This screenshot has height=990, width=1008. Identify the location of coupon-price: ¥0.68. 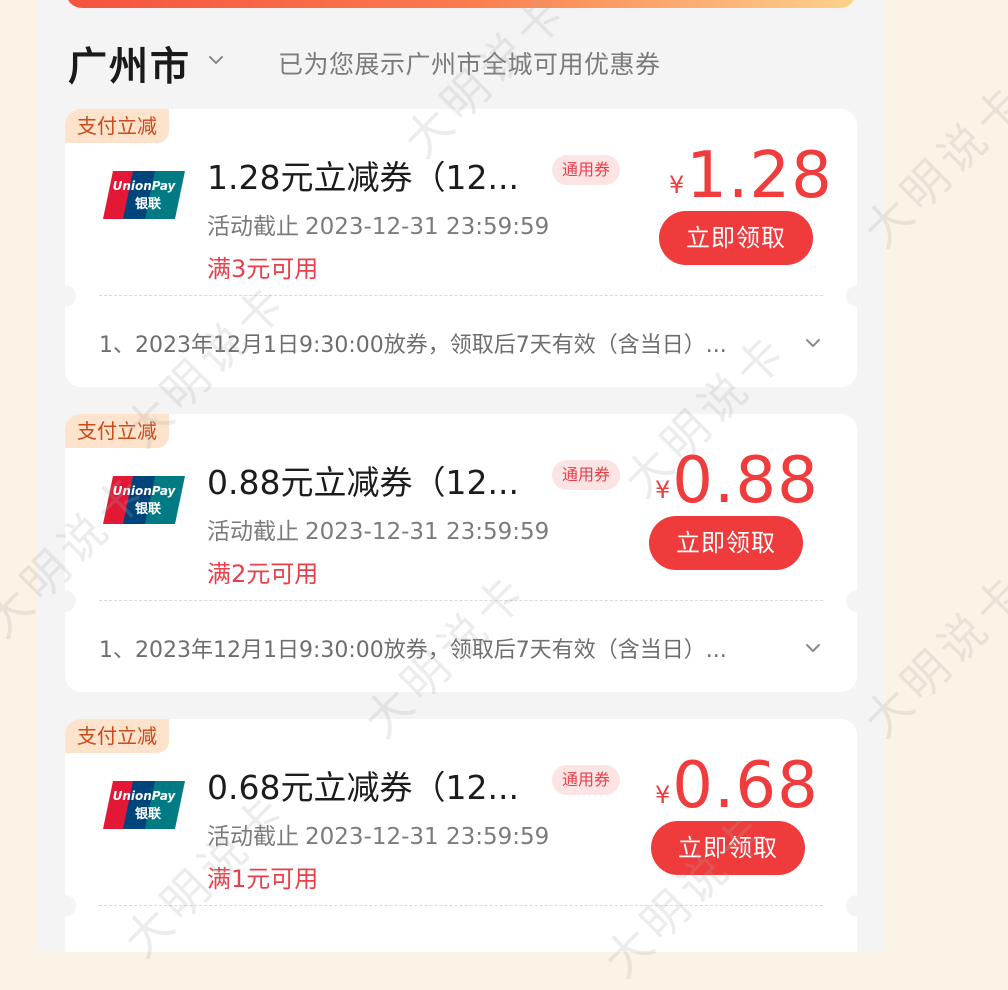
(737, 786).